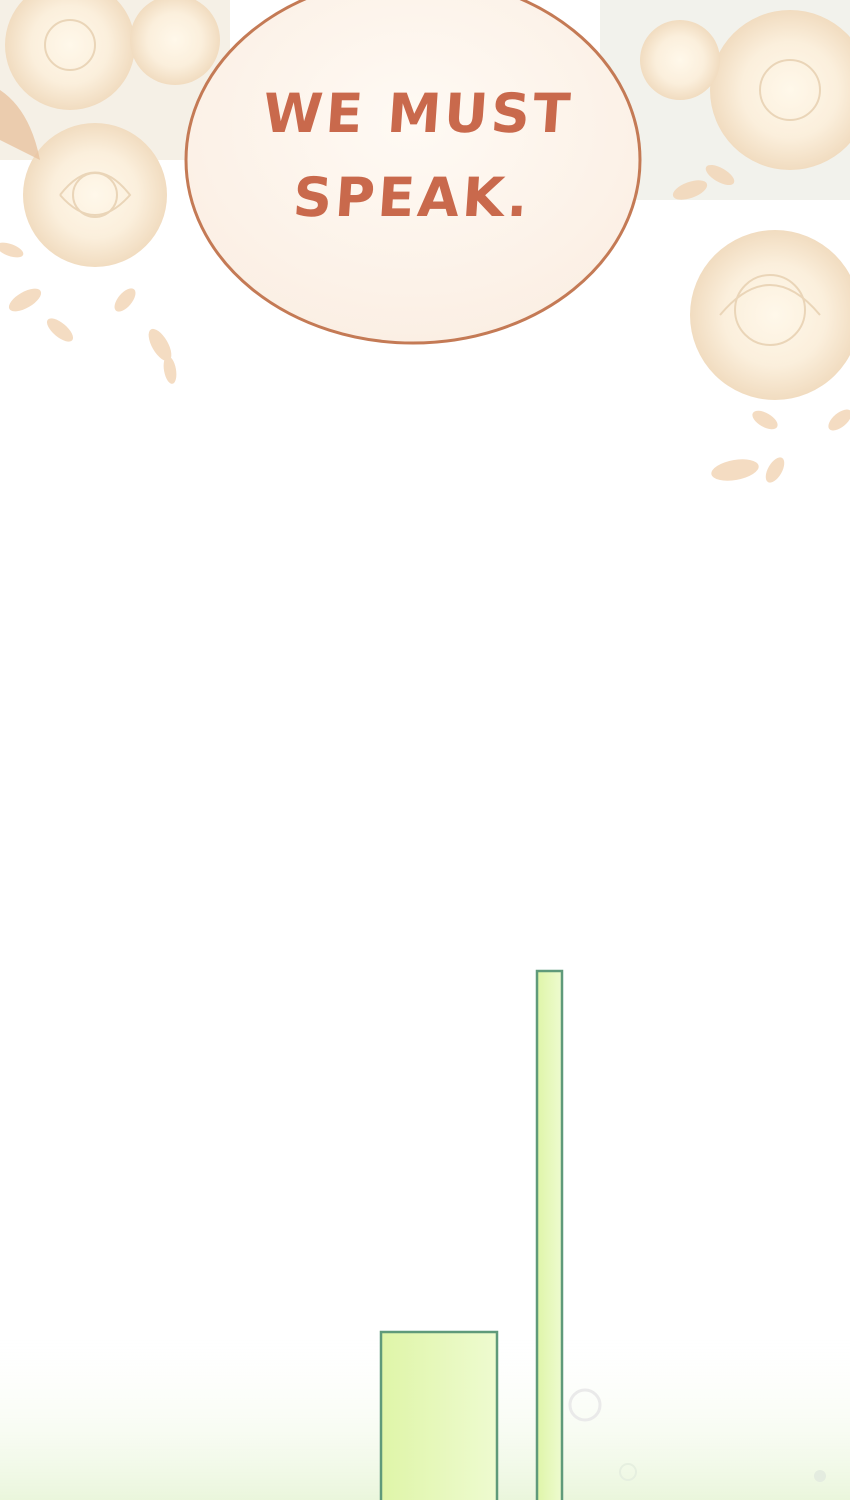 The height and width of the screenshot is (1500, 850). Describe the element at coordinates (417, 155) in the screenshot. I see `speech-bubble-text: WE MUST SPEAK.` at that location.